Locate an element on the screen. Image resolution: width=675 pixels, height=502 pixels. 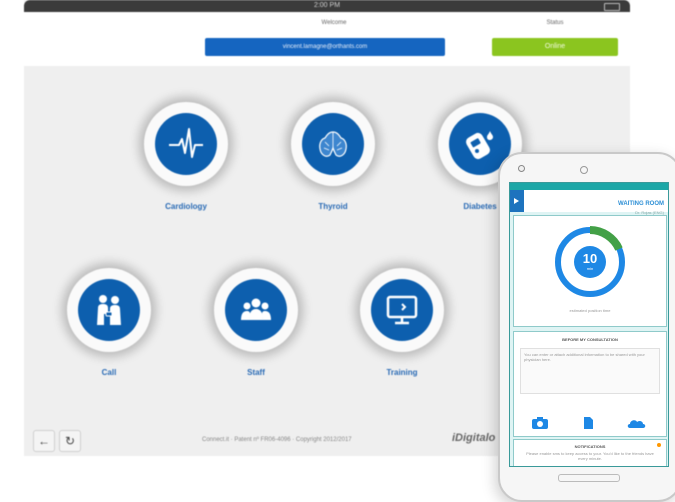
camera-button is located at coordinates (540, 423).